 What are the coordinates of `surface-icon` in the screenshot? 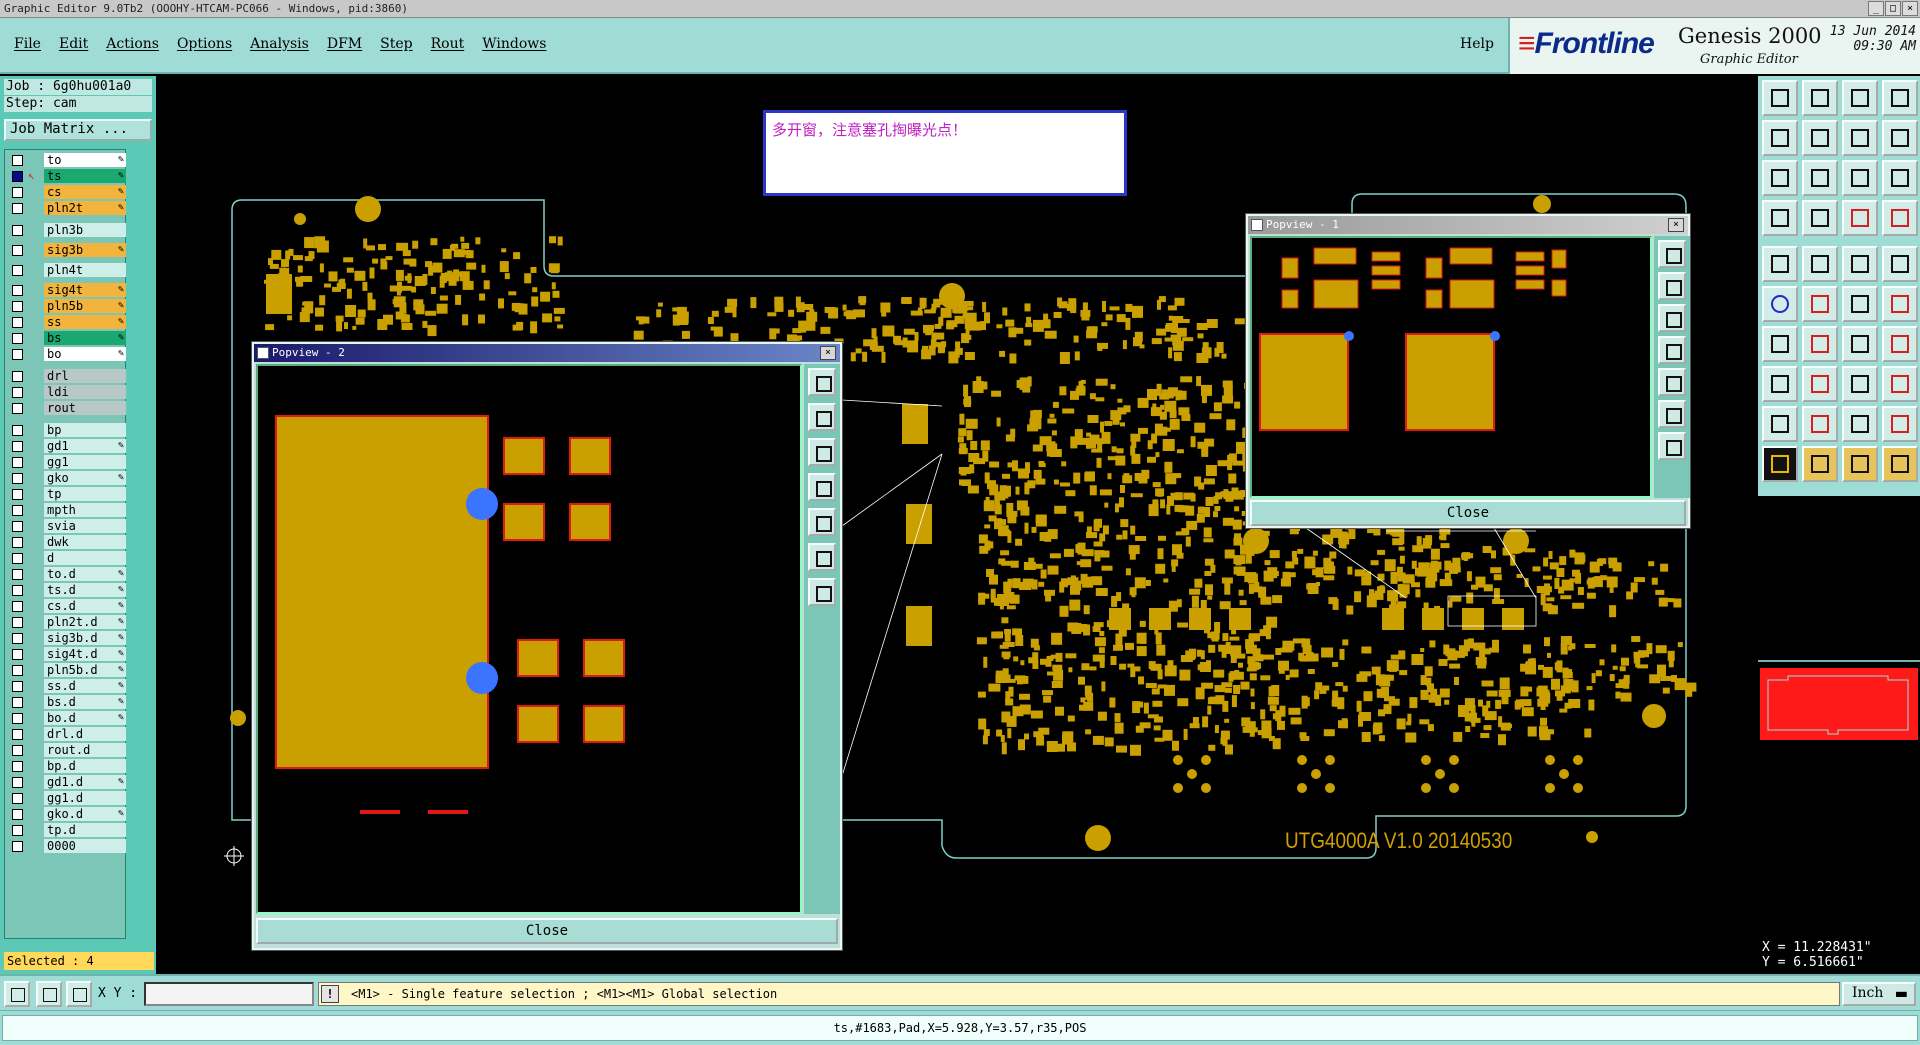 It's located at (1820, 264).